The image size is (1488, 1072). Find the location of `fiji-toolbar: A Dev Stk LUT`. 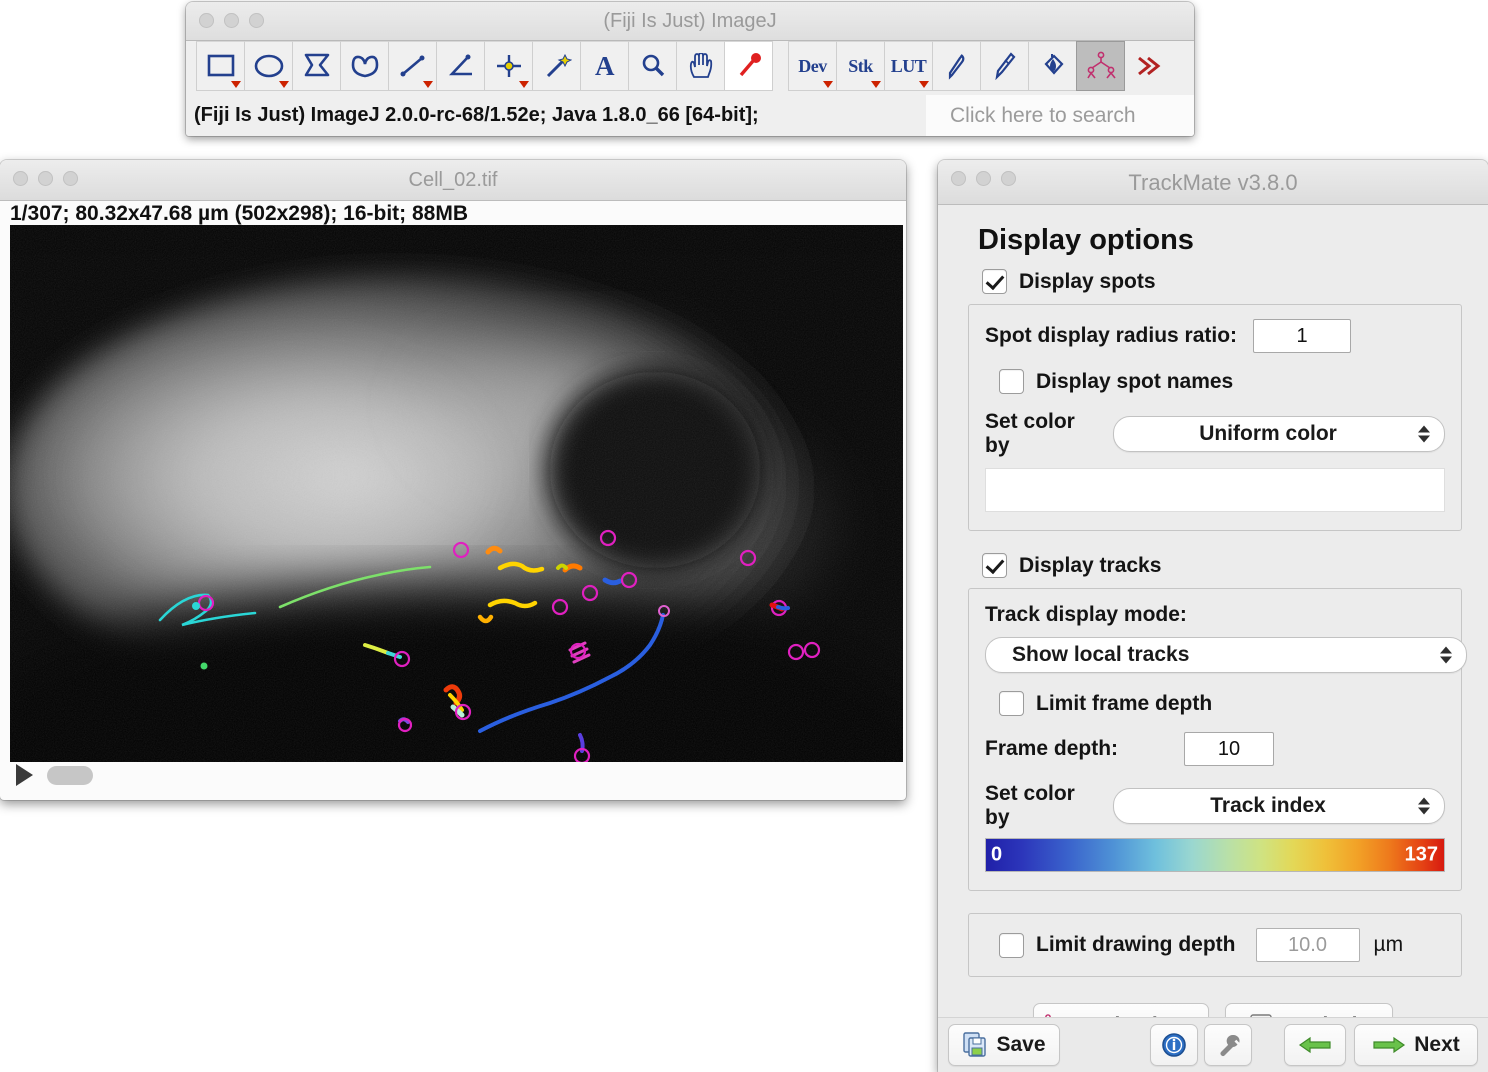

fiji-toolbar: A Dev Stk LUT is located at coordinates (690, 68).